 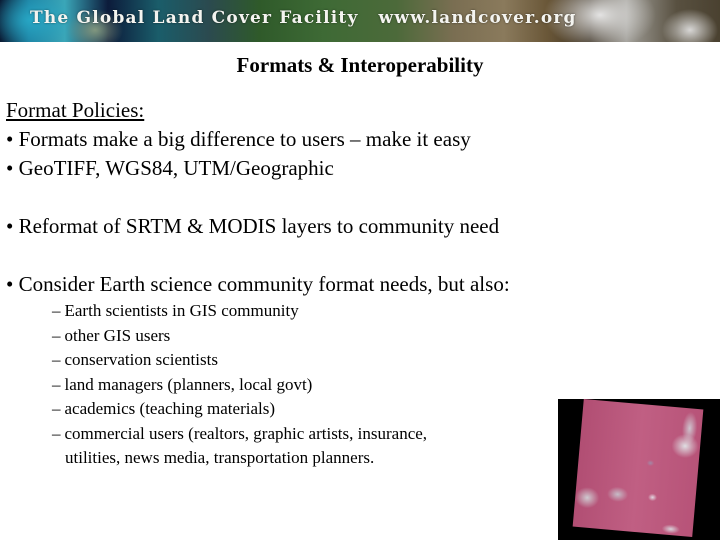 I want to click on satellite-image, so click(x=639, y=469).